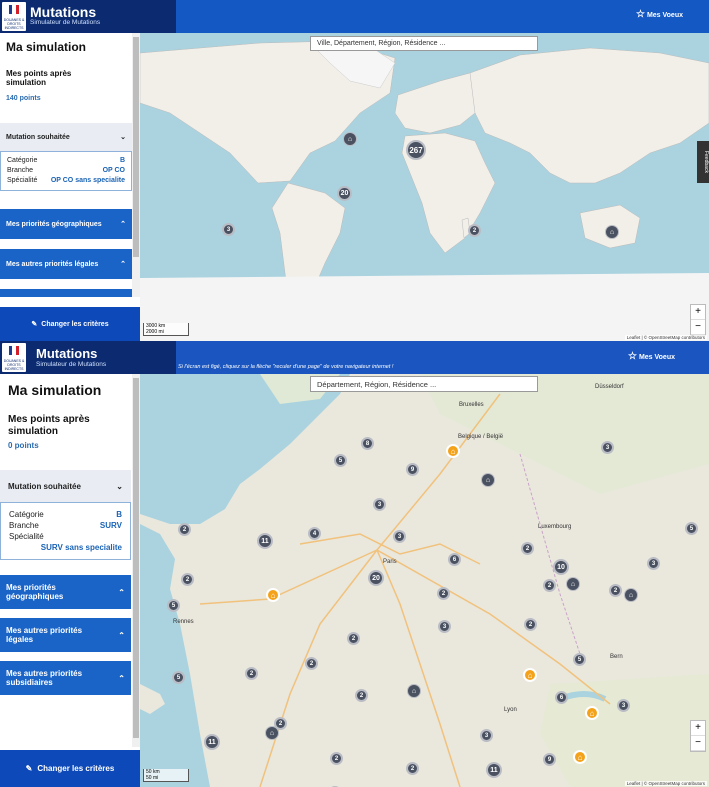 The image size is (709, 787). What do you see at coordinates (416, 150) in the screenshot?
I see `map-cluster: 267` at bounding box center [416, 150].